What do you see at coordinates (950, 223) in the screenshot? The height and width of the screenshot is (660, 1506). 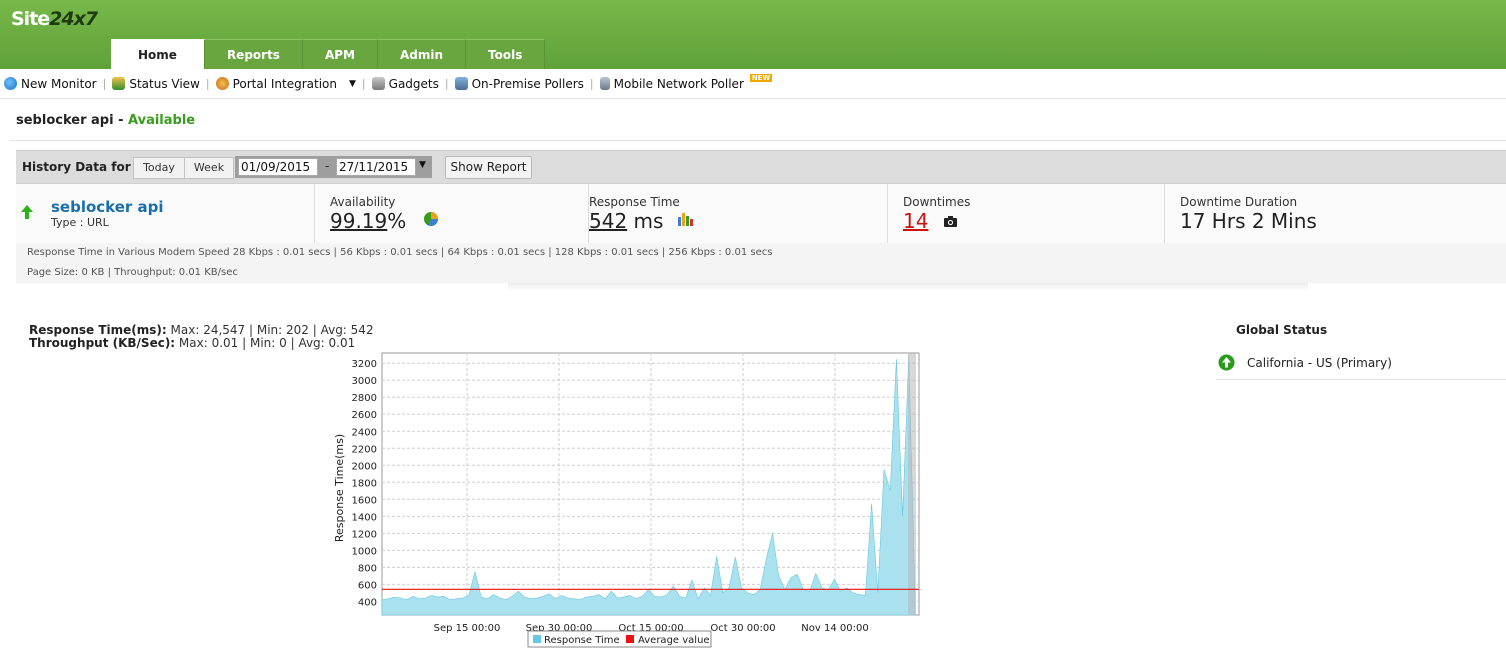 I see `camera-icon` at bounding box center [950, 223].